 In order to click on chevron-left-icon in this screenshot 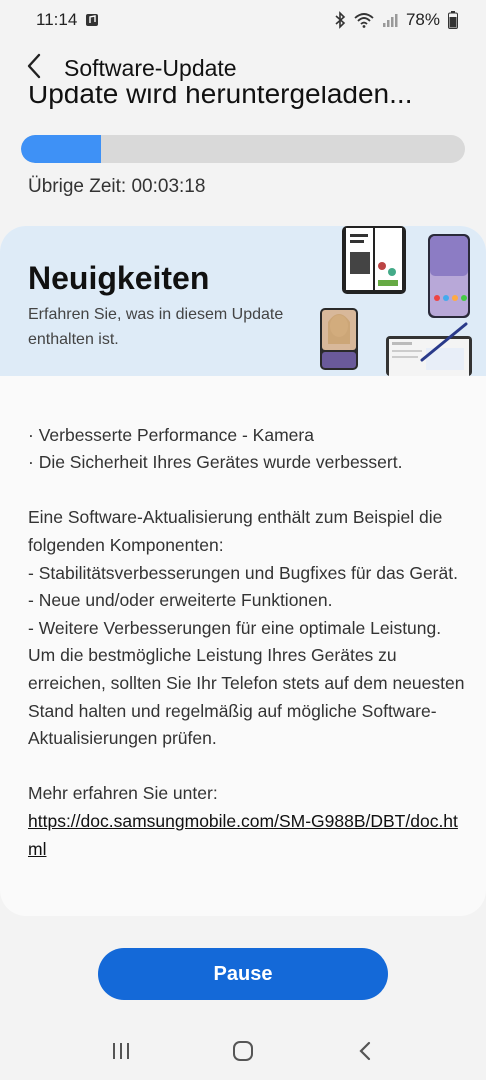, I will do `click(34, 68)`.